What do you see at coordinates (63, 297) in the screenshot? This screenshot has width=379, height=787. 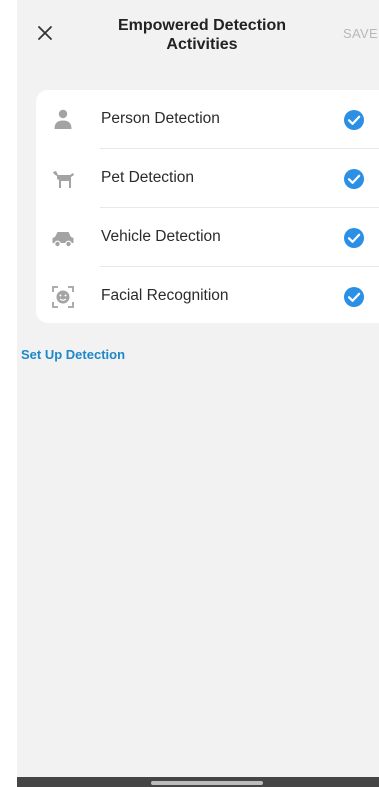 I see `face-icon` at bounding box center [63, 297].